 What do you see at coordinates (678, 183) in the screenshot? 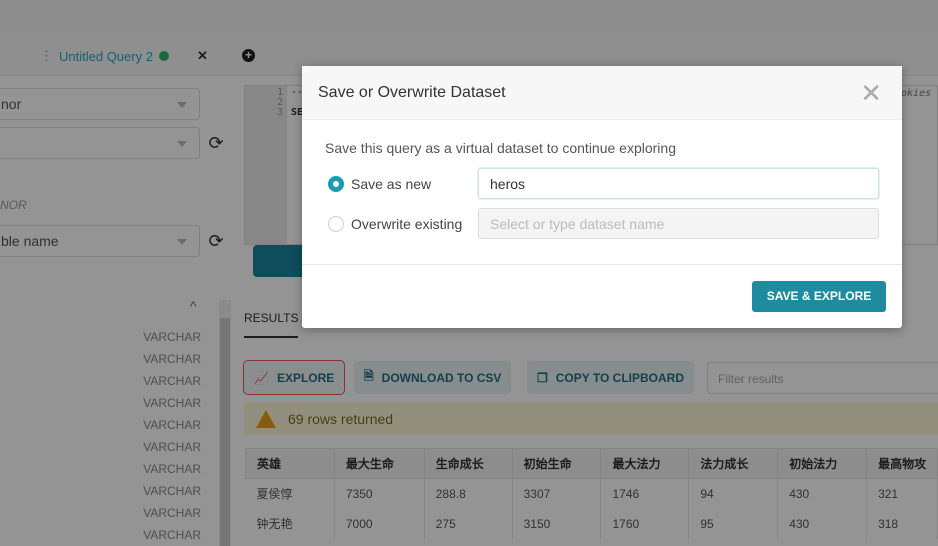
I see `dataset-name-input: heros` at bounding box center [678, 183].